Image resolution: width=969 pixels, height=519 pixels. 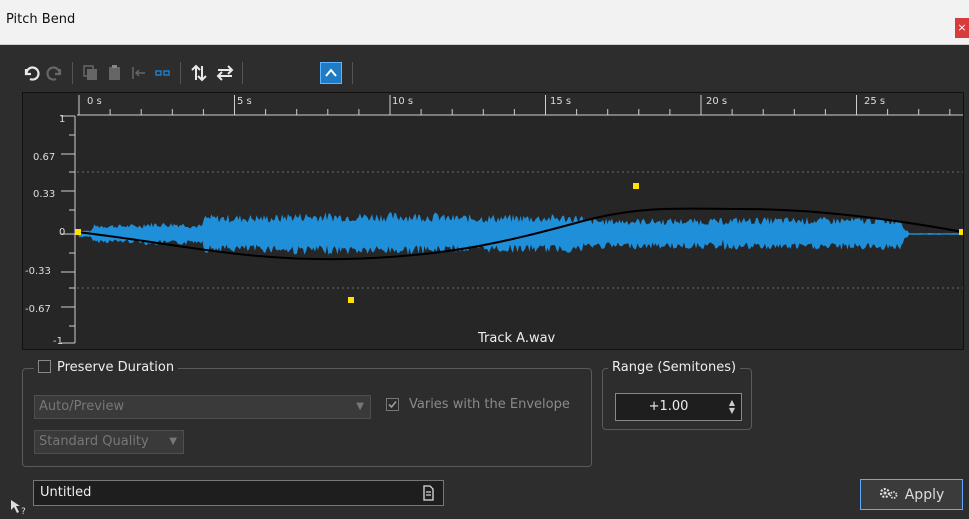 I want to click on preset-name-value: Untitled, so click(x=66, y=492).